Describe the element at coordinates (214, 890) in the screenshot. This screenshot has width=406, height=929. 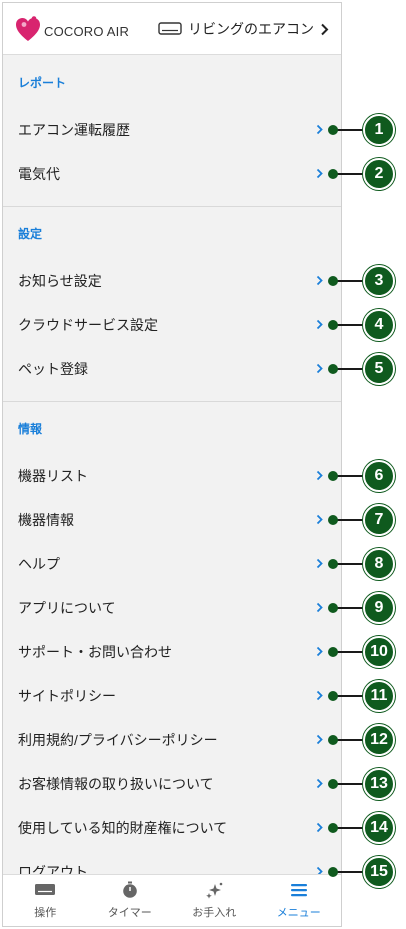
I see `sparkle-icon` at that location.